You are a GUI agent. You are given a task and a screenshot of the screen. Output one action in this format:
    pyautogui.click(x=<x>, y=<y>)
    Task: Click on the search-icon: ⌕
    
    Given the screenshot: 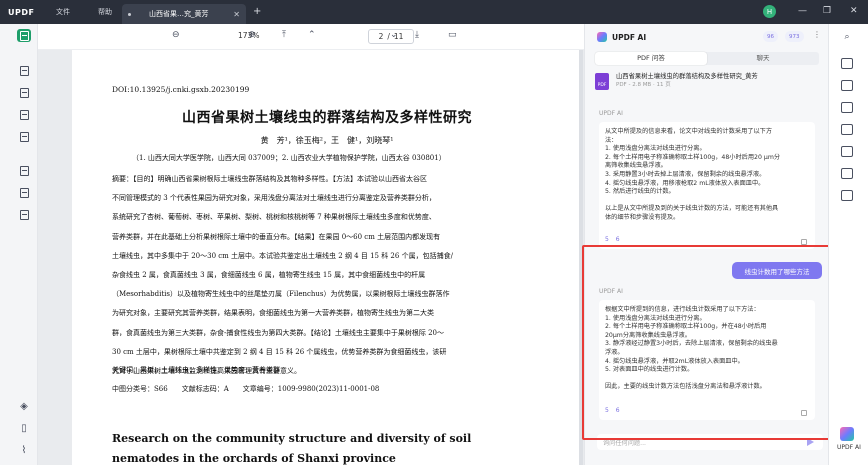 What is the action you would take?
    pyautogui.click(x=847, y=36)
    